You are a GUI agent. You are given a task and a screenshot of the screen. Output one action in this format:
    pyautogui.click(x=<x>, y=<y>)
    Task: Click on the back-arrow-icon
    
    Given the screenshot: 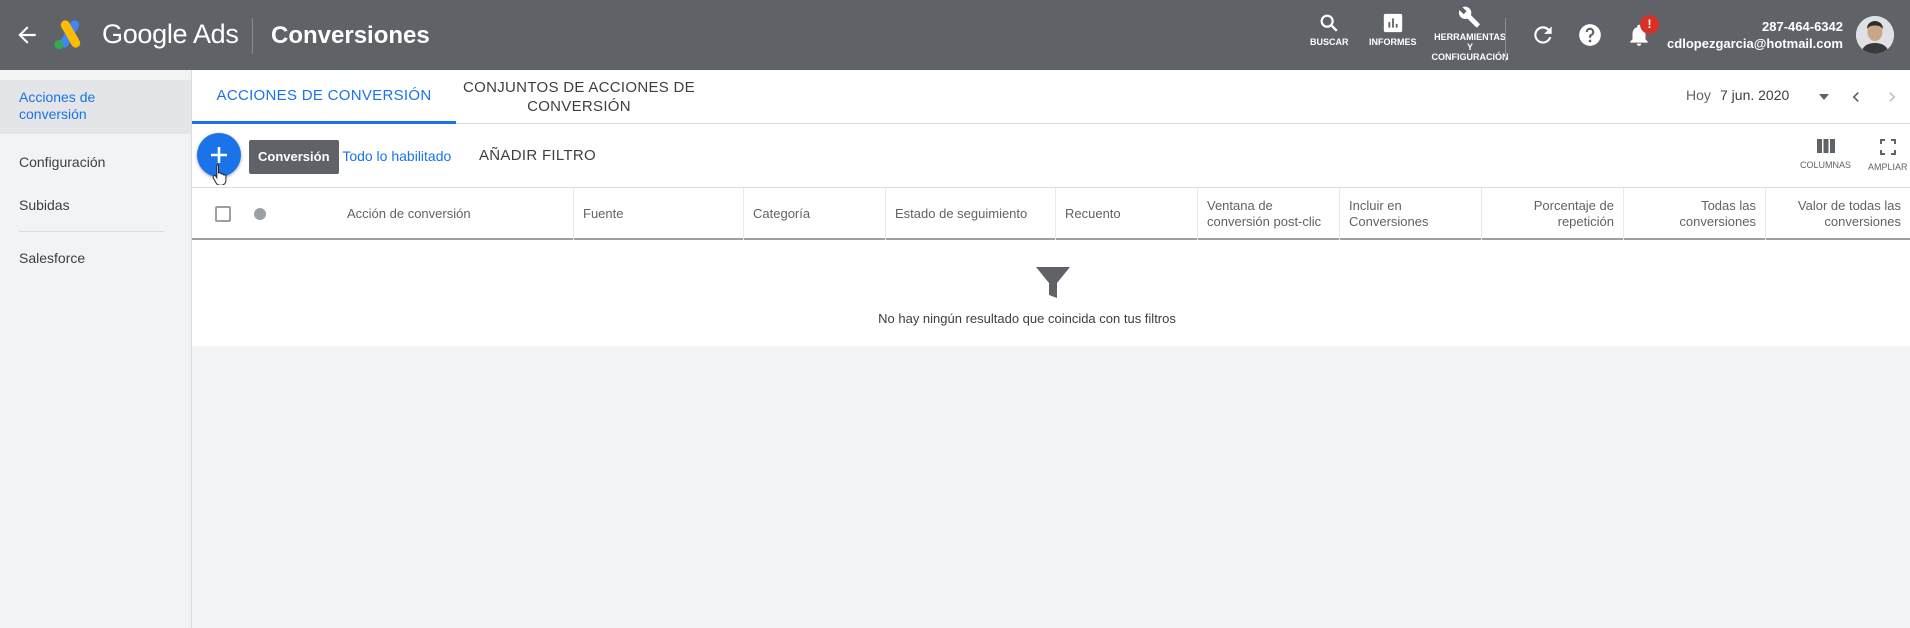 What is the action you would take?
    pyautogui.click(x=27, y=35)
    